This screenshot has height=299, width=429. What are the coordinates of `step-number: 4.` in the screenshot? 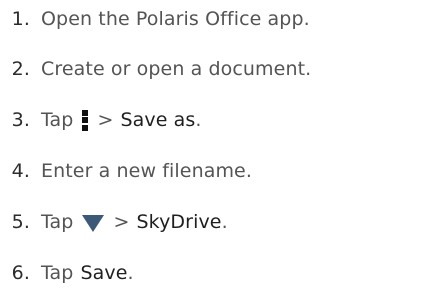 It's located at (20, 171).